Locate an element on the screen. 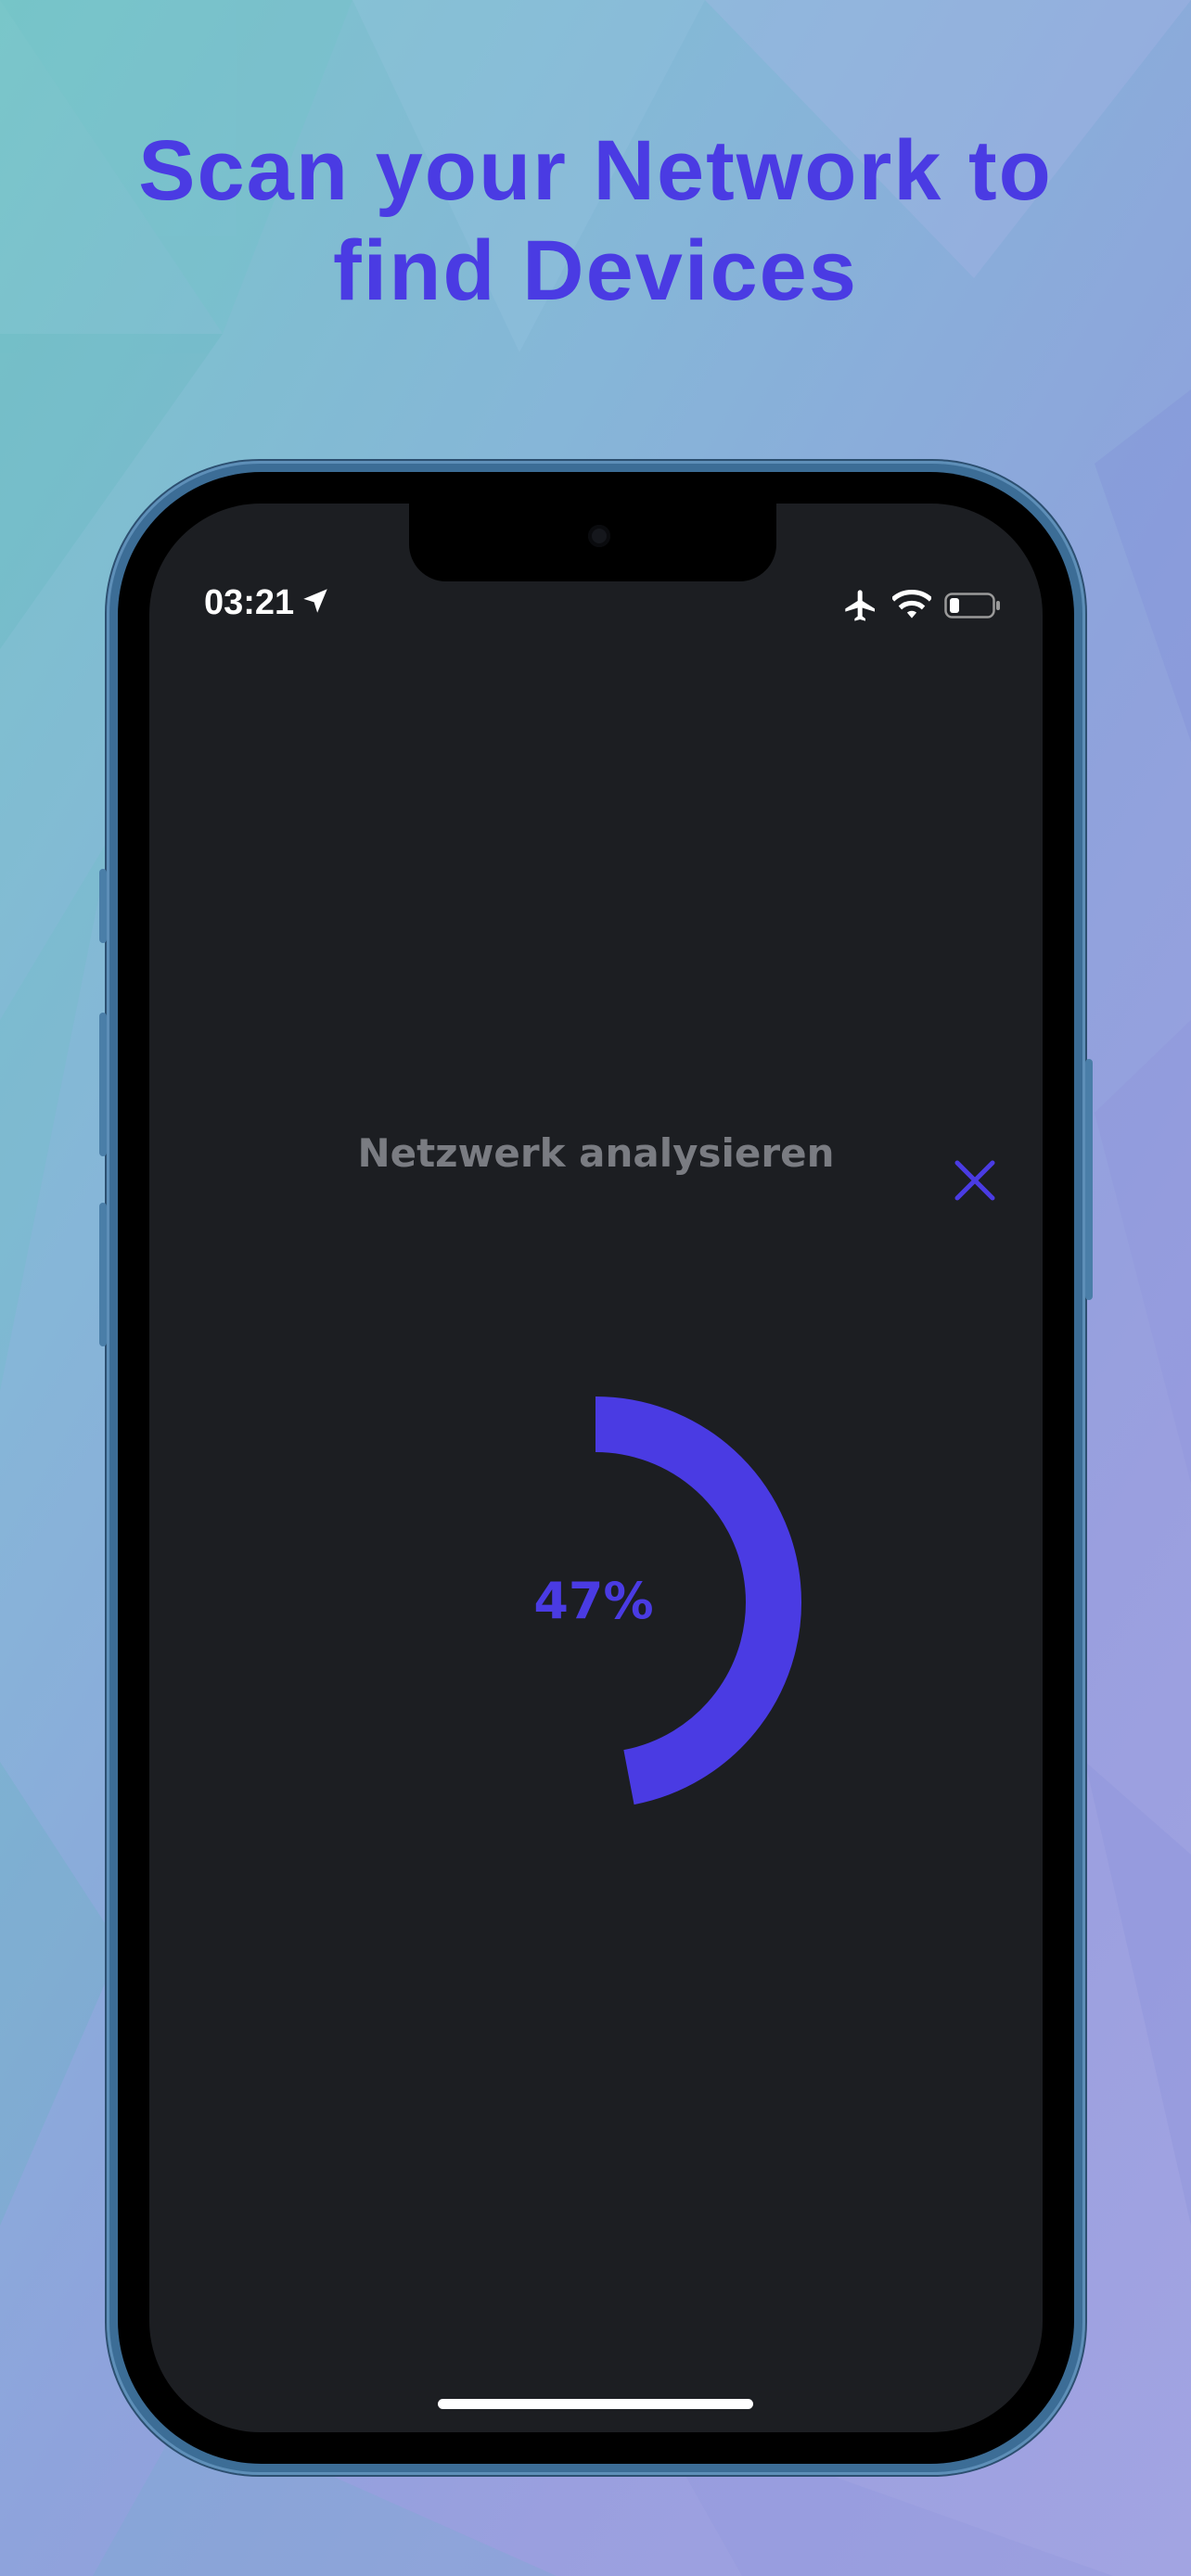 The width and height of the screenshot is (1191, 2576). progress-percentage: 47% is located at coordinates (593, 1601).